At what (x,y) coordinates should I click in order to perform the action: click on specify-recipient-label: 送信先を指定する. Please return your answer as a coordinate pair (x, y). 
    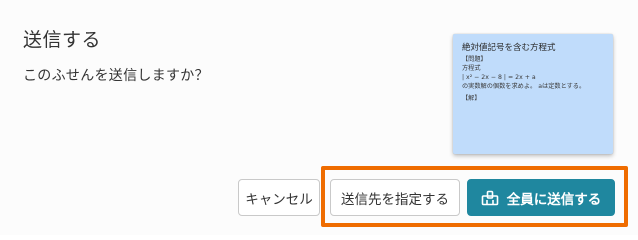
    Looking at the image, I should click on (395, 199).